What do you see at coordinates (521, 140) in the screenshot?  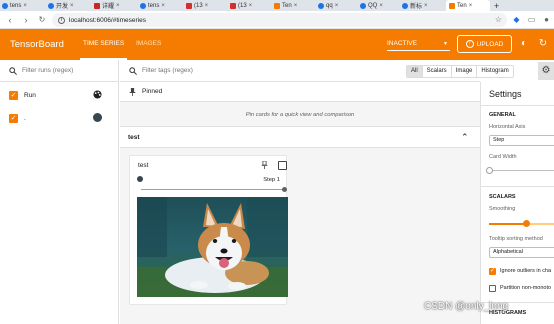 I see `horizontal-axis-select: Step` at bounding box center [521, 140].